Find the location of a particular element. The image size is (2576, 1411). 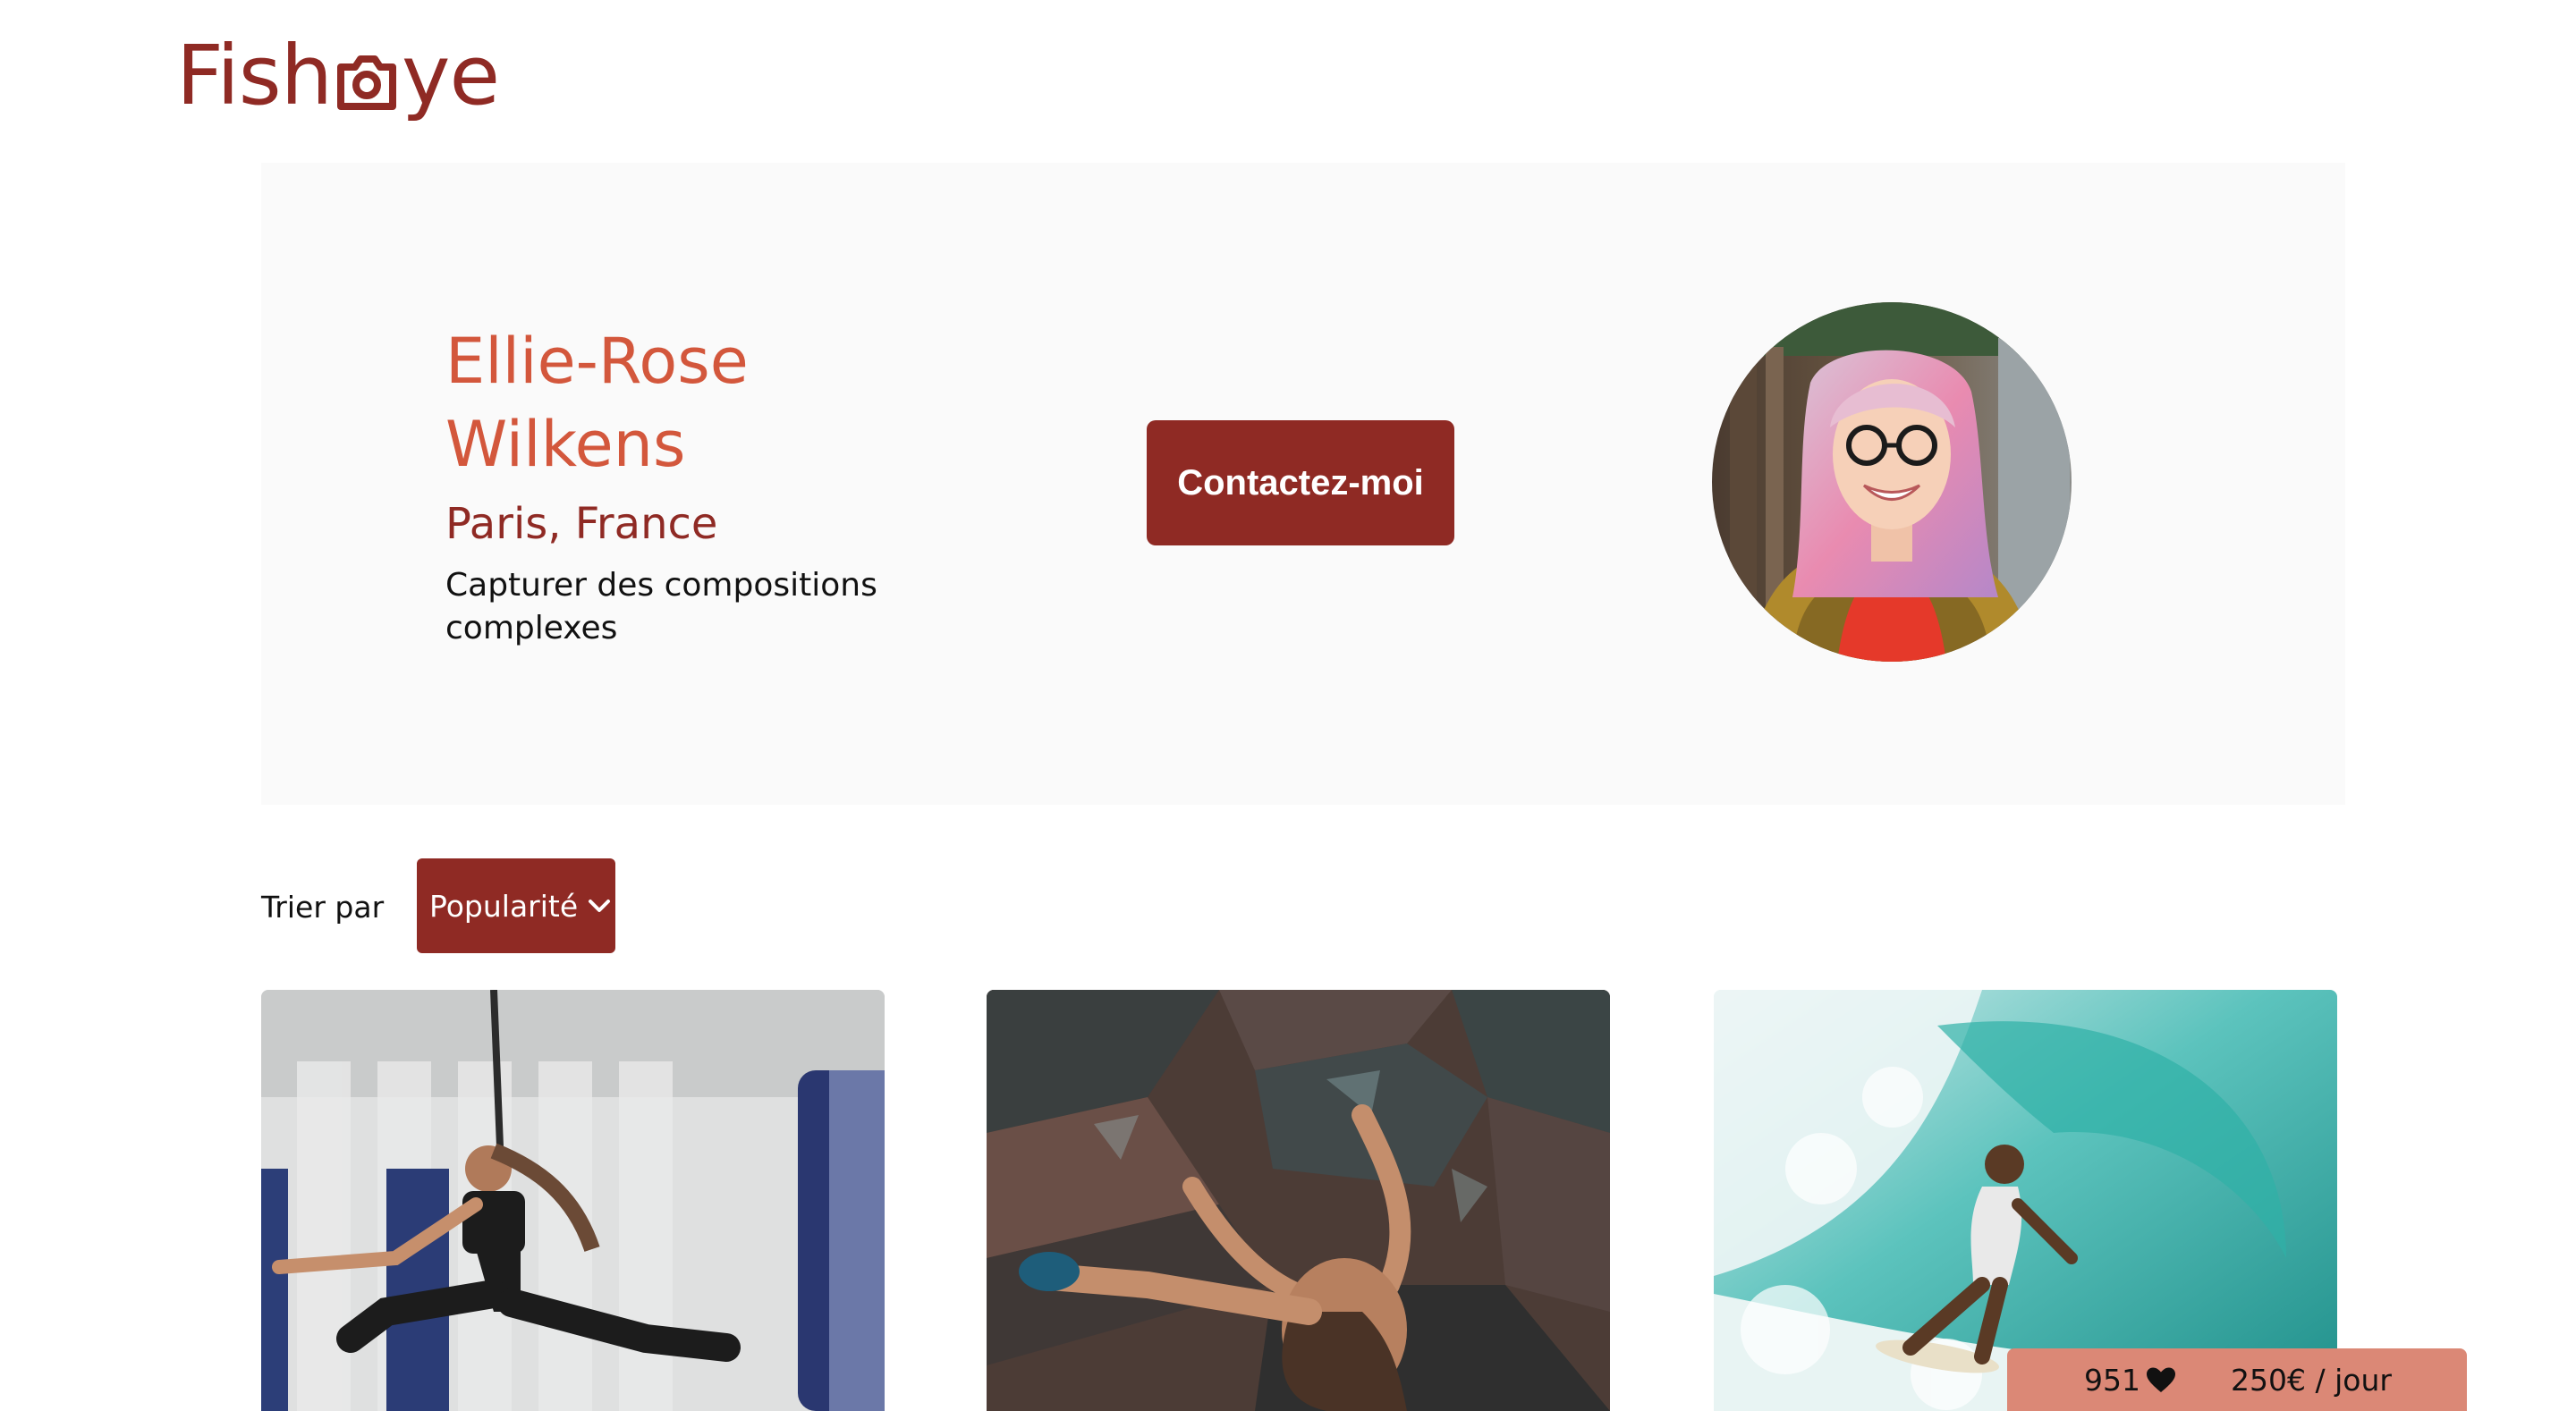

chevron-down-icon is located at coordinates (600, 906).